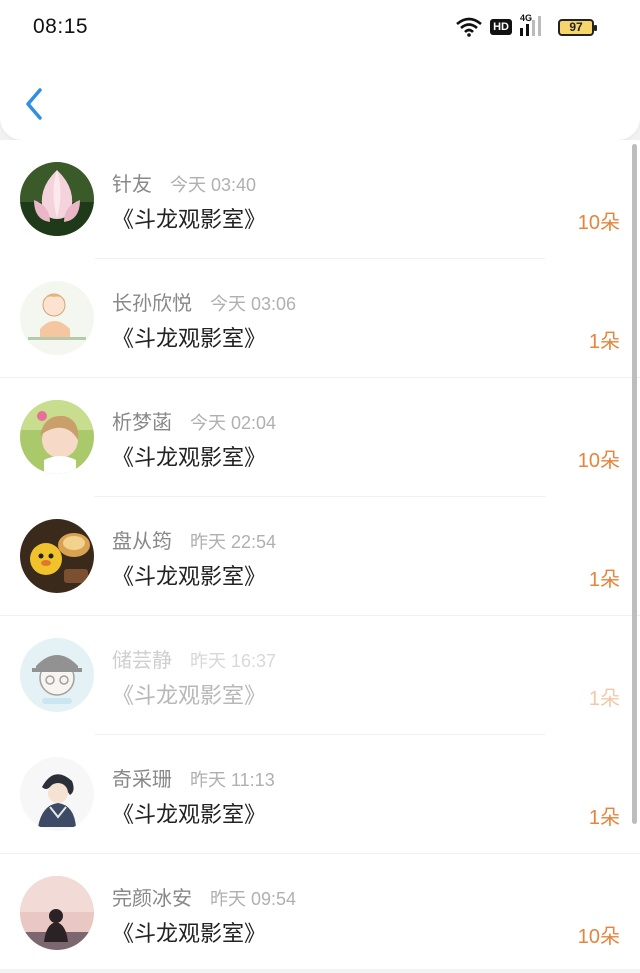  What do you see at coordinates (634, 484) in the screenshot?
I see `scrollbar` at bounding box center [634, 484].